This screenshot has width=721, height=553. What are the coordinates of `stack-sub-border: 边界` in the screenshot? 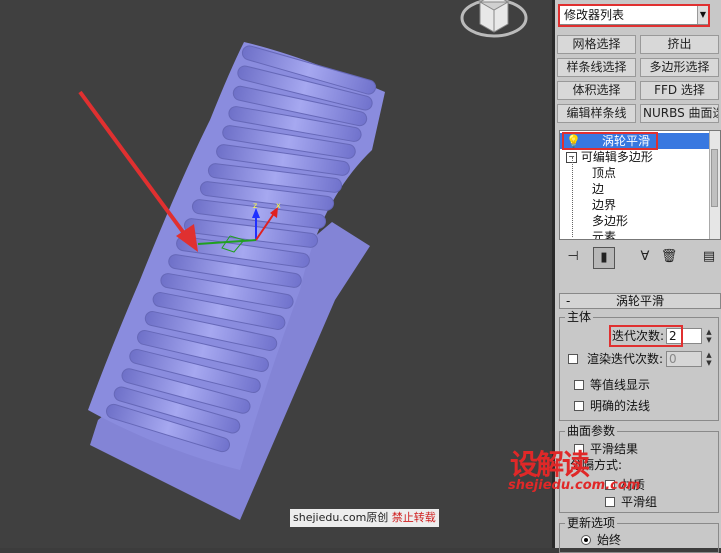 It's located at (604, 205).